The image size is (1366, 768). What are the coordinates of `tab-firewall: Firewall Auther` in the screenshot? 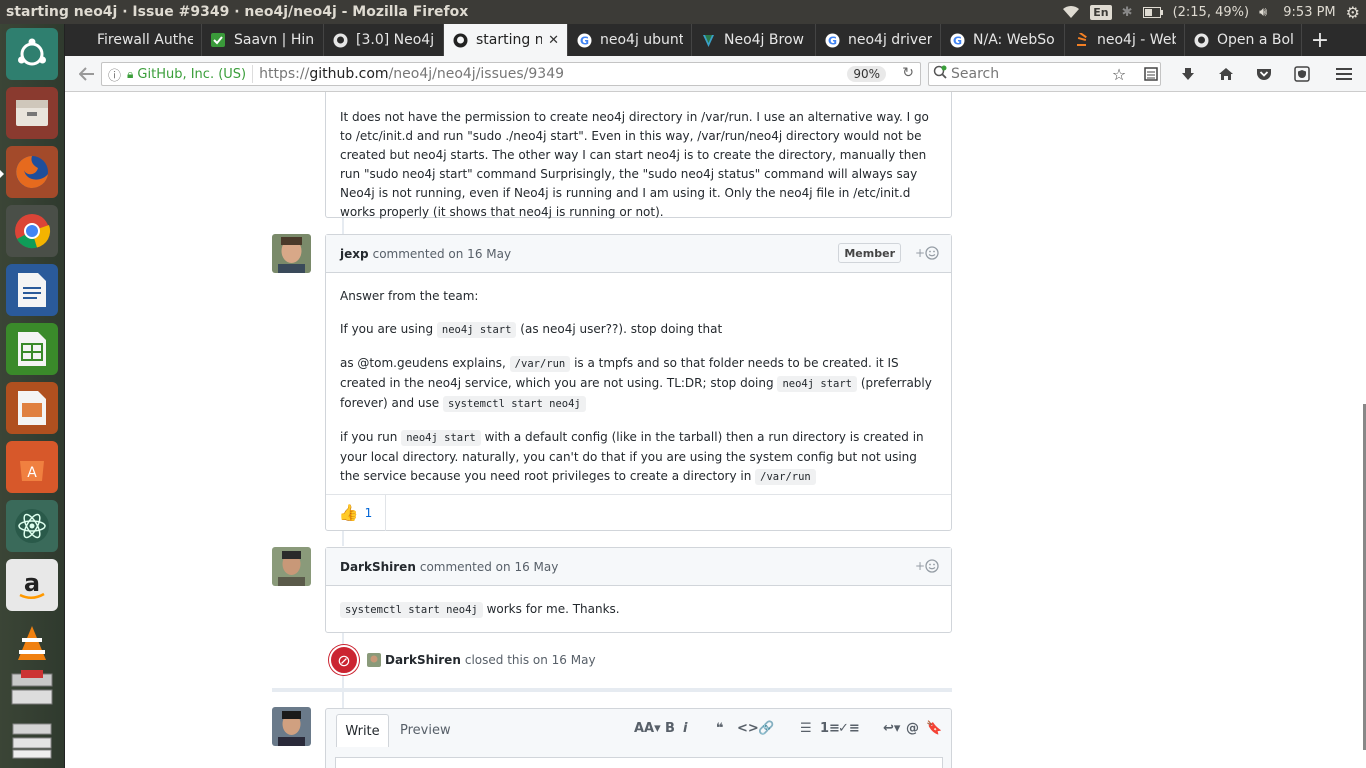 It's located at (133, 40).